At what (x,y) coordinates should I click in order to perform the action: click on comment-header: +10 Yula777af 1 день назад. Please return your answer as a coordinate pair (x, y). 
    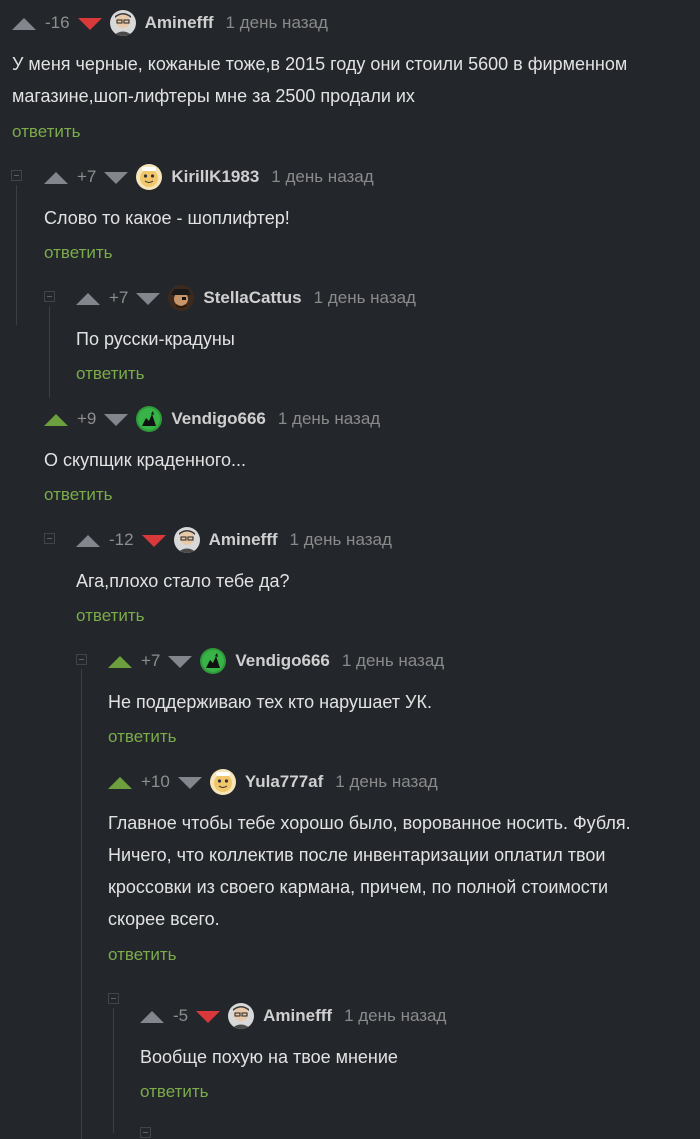
    Looking at the image, I should click on (273, 782).